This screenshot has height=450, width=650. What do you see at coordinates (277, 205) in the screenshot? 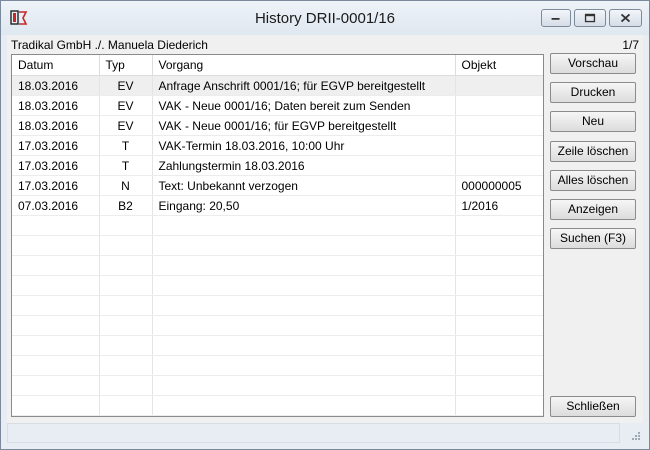
I see `table-row: 07.03.2016 B2 Eingang: 20,50 1/2016` at bounding box center [277, 205].